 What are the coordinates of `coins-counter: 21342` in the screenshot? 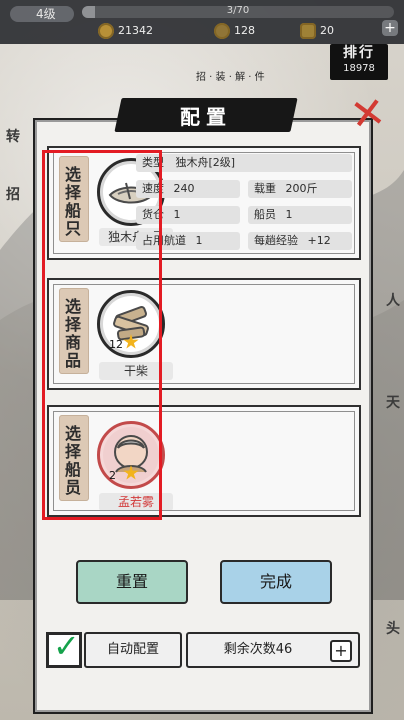 It's located at (141, 31).